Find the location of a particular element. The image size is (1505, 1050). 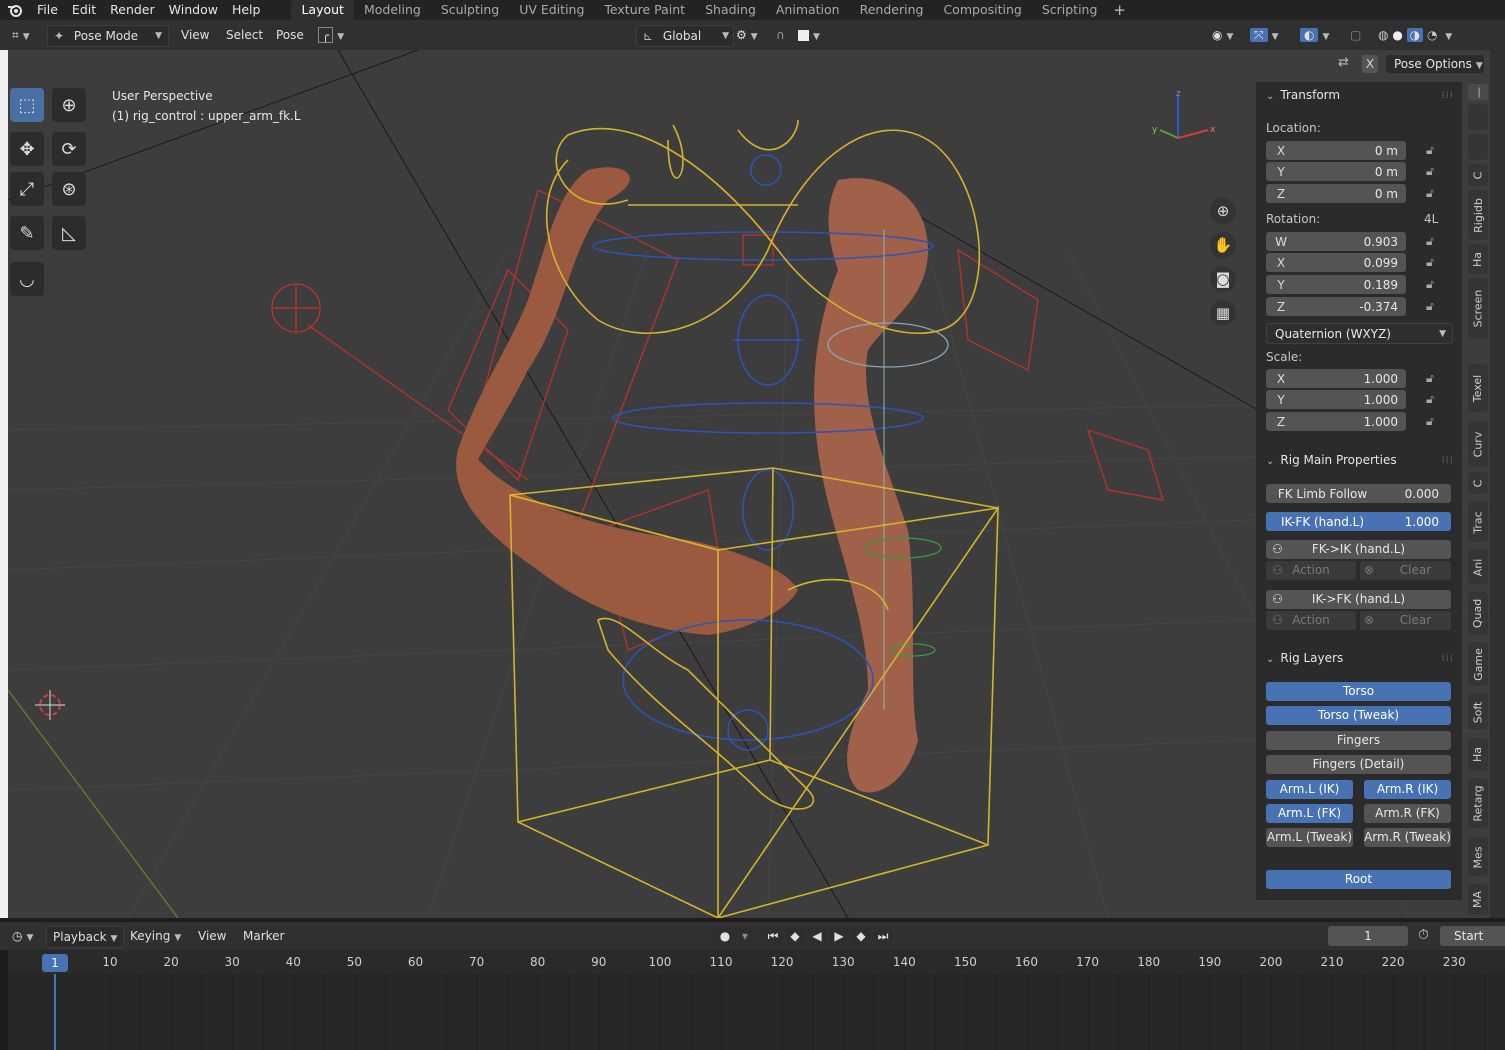

sidebar-tab-texel: Texel is located at coordinates (1478, 388).